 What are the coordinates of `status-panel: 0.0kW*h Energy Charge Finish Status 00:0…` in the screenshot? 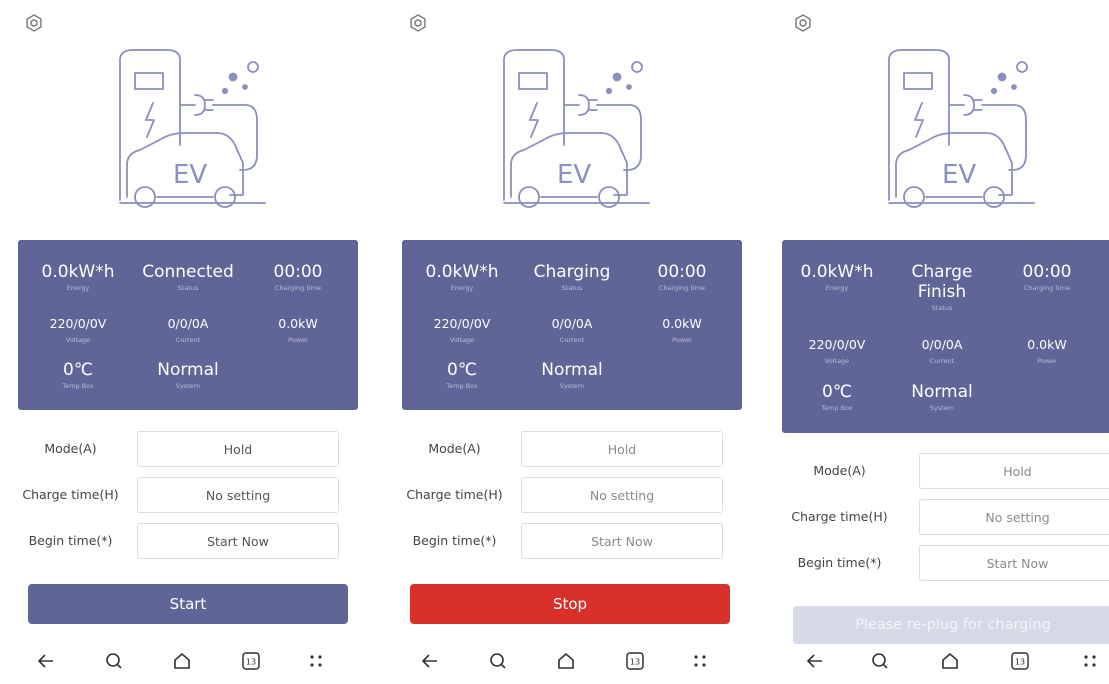 It's located at (945, 336).